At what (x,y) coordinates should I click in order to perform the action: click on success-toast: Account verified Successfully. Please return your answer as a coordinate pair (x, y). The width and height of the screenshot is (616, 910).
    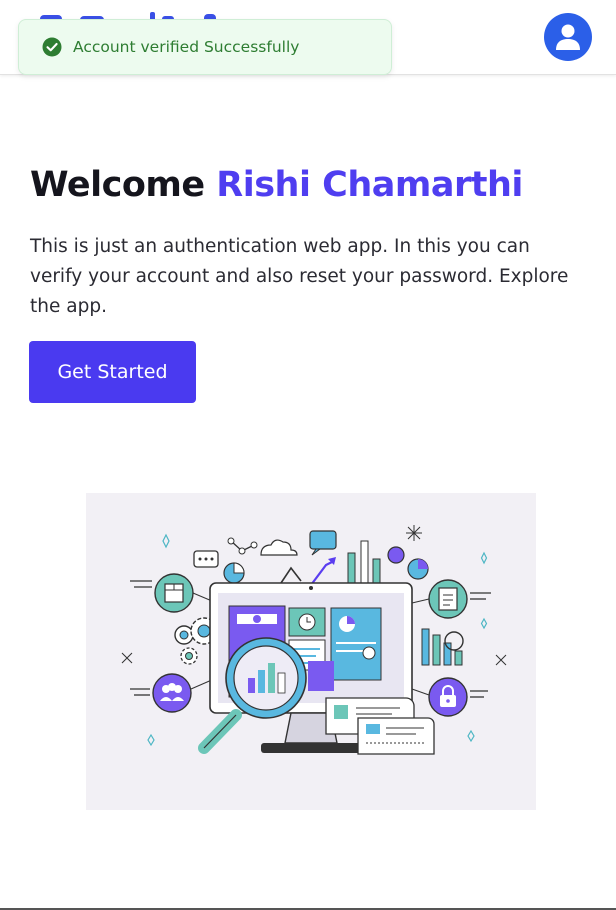
    Looking at the image, I should click on (205, 47).